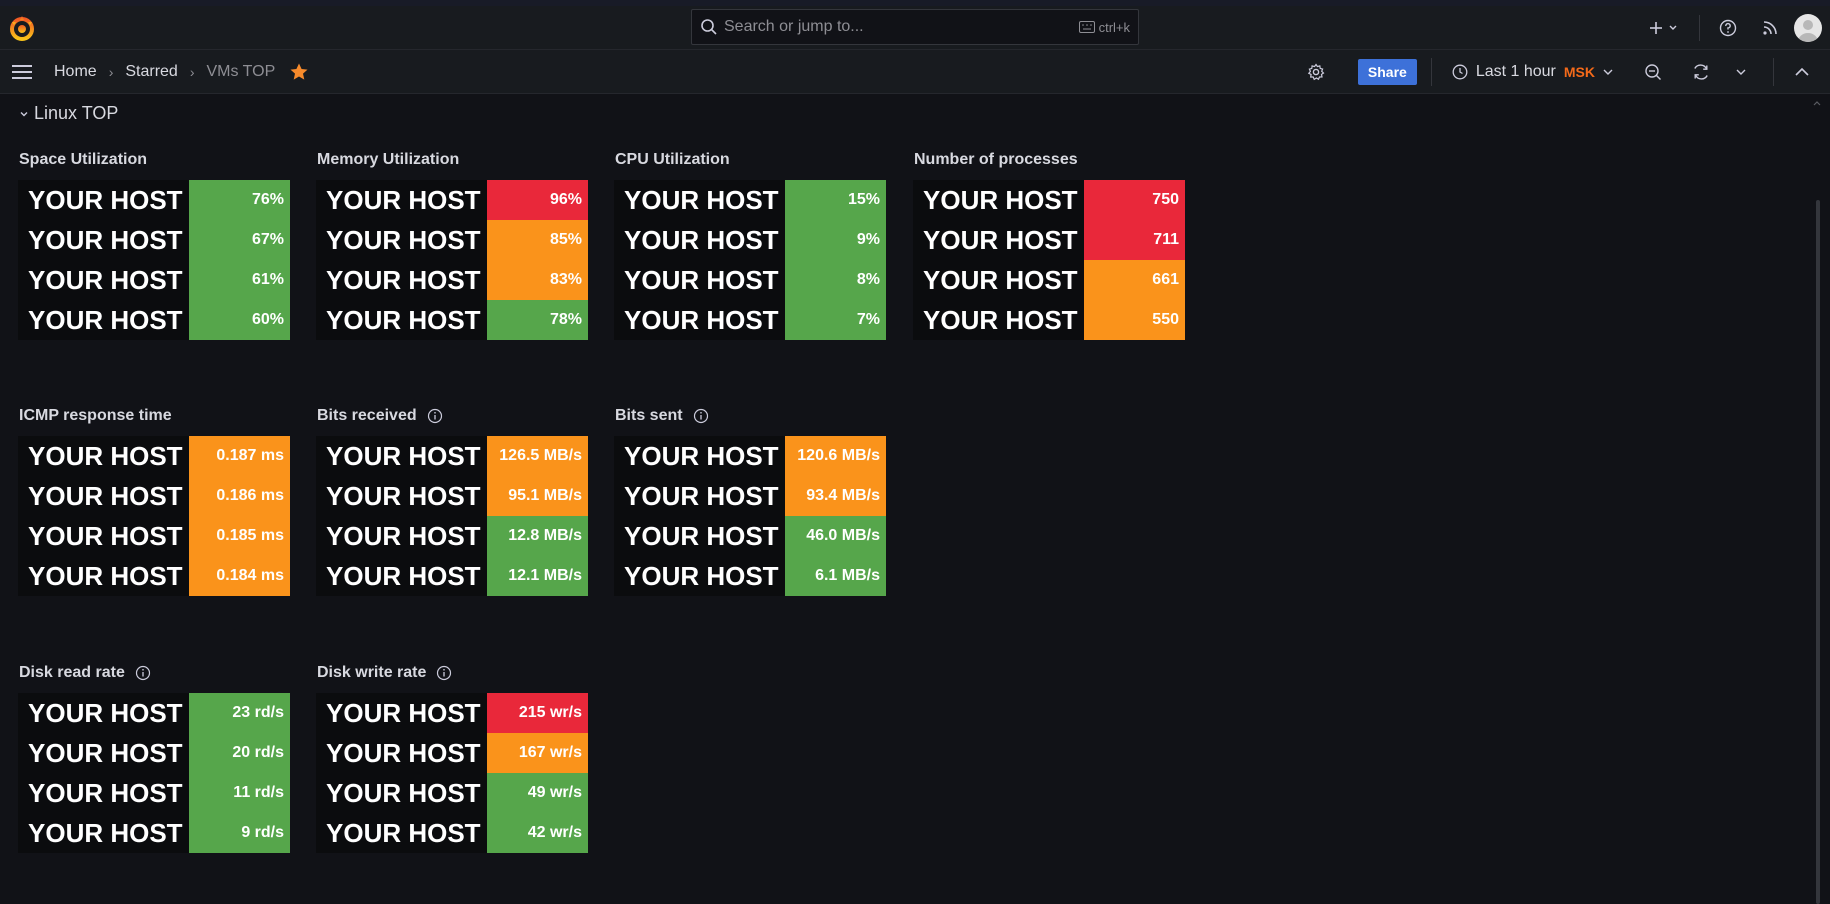 This screenshot has width=1830, height=904. I want to click on scrollbar, so click(1818, 552).